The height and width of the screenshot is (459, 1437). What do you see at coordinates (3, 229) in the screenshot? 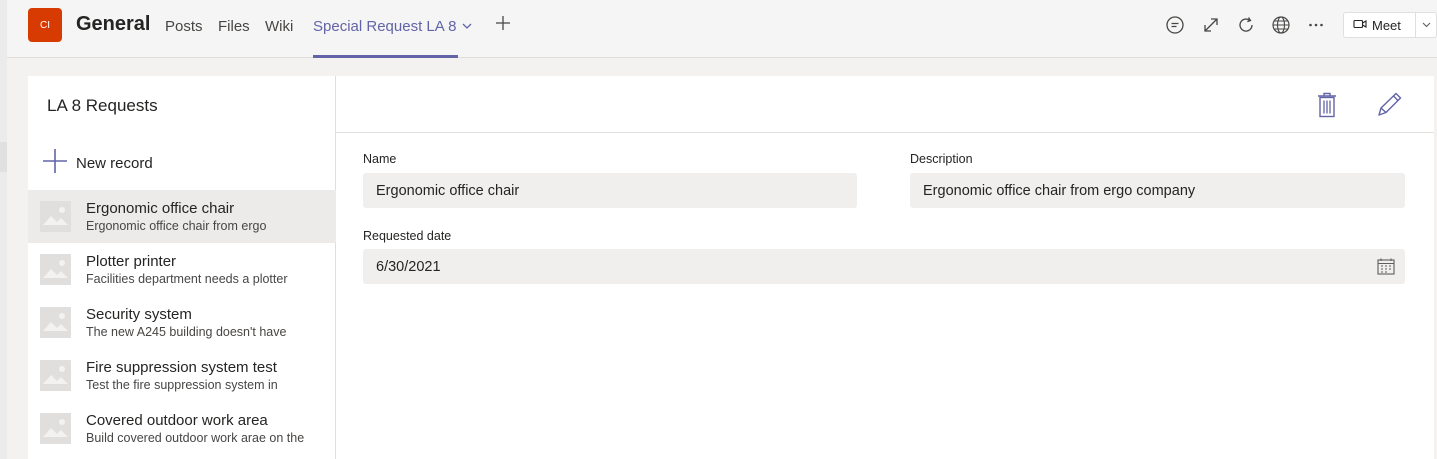
I see `app-rail` at bounding box center [3, 229].